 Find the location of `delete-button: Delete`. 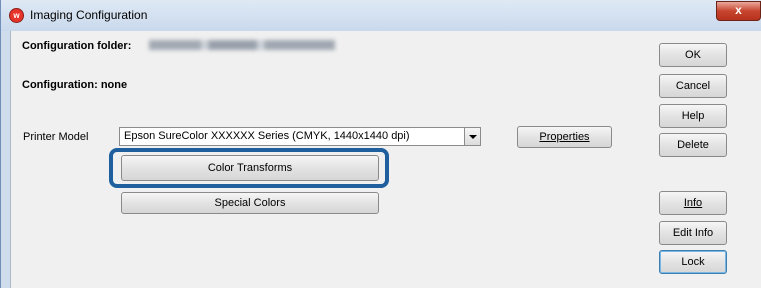

delete-button: Delete is located at coordinates (693, 145).